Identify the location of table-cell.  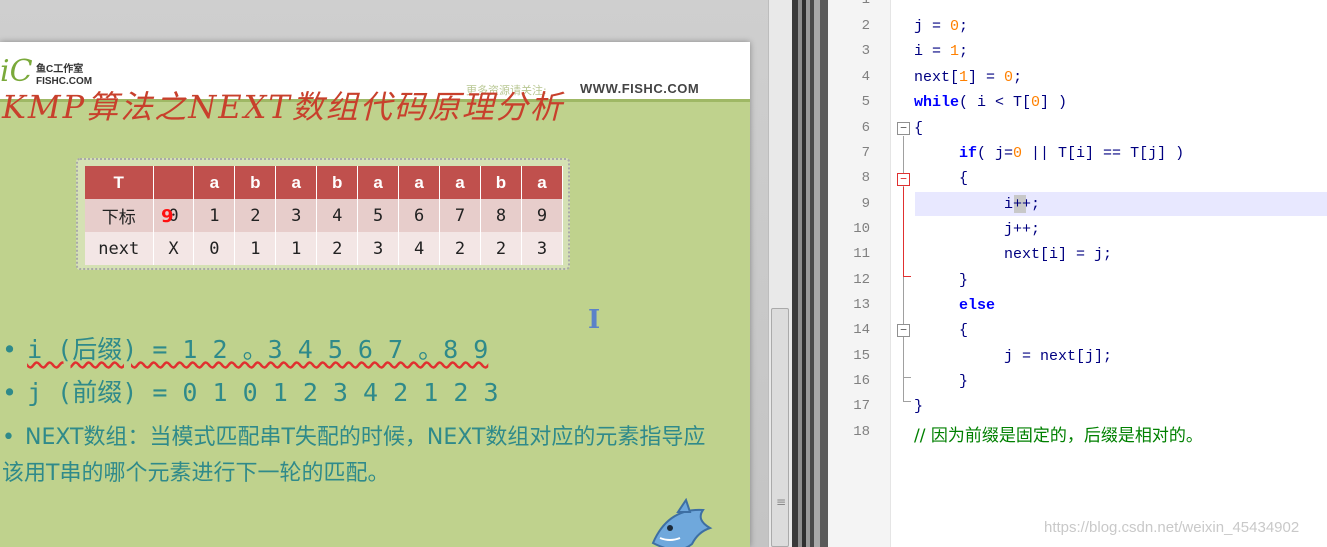
(174, 182).